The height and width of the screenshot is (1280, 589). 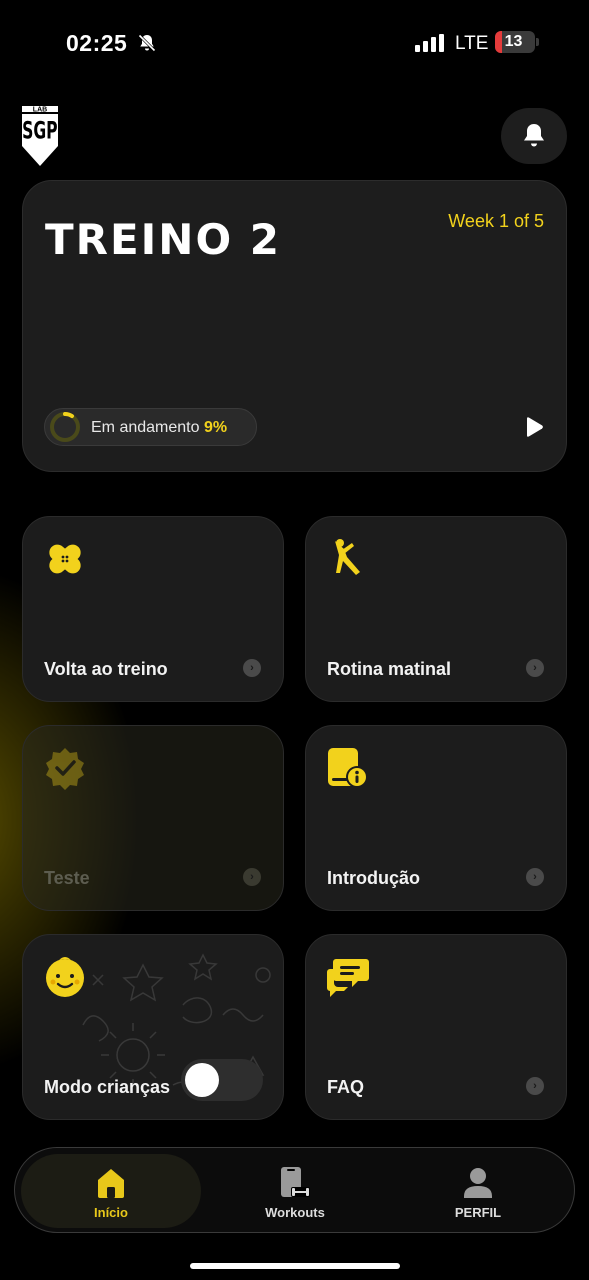 I want to click on home-icon, so click(x=111, y=1183).